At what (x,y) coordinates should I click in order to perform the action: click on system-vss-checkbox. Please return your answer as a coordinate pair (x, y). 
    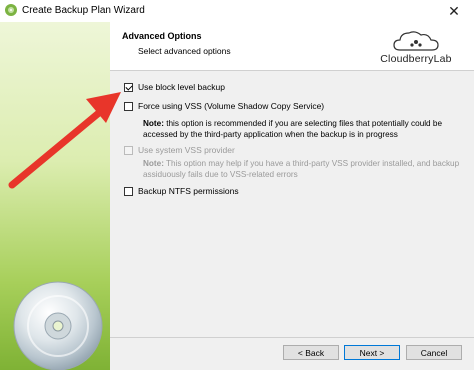
    Looking at the image, I should click on (128, 150).